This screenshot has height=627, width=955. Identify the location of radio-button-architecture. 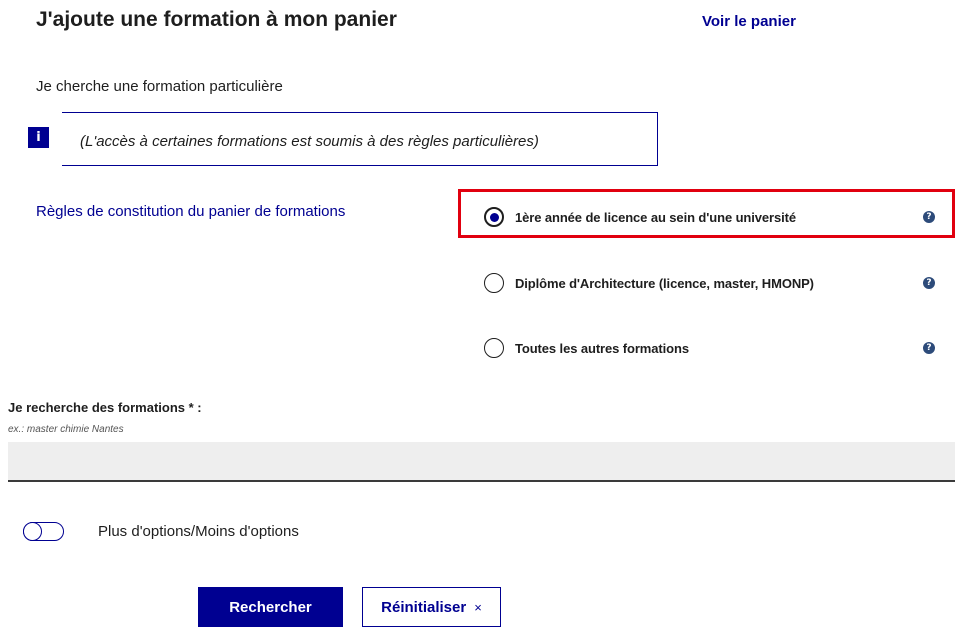
(494, 283).